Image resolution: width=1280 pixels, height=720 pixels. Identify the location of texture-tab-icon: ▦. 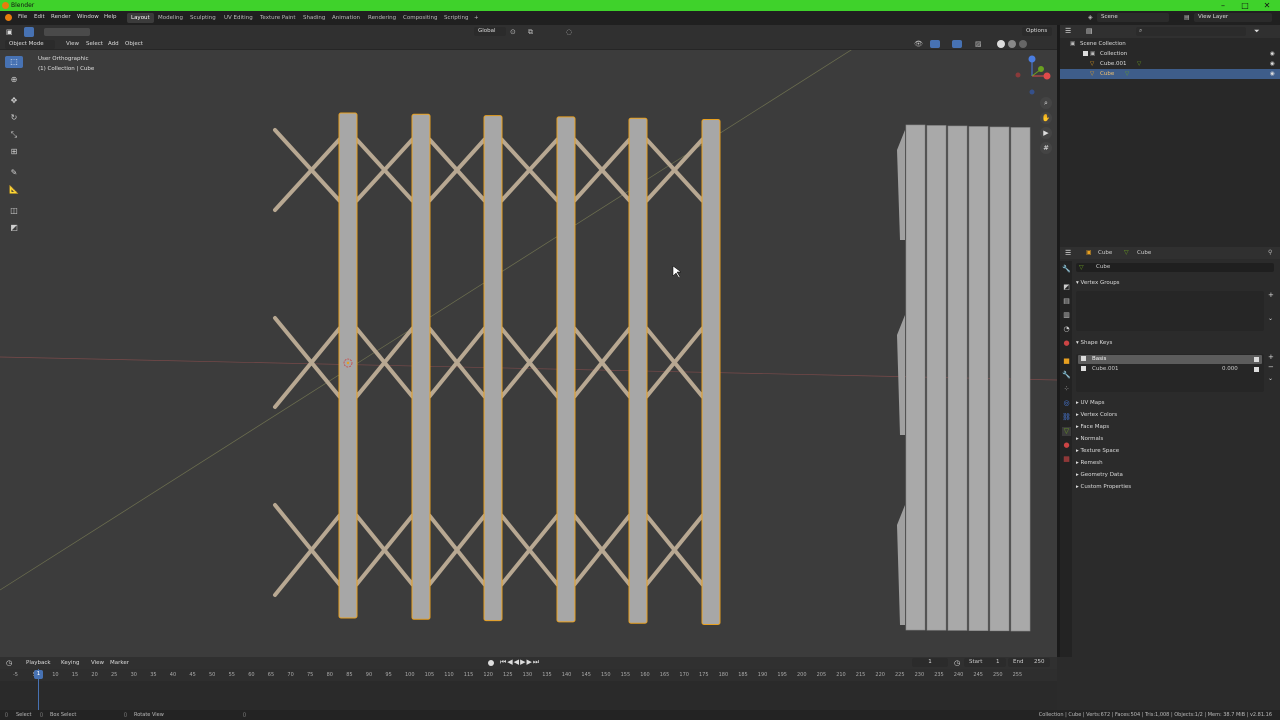
(1066, 459).